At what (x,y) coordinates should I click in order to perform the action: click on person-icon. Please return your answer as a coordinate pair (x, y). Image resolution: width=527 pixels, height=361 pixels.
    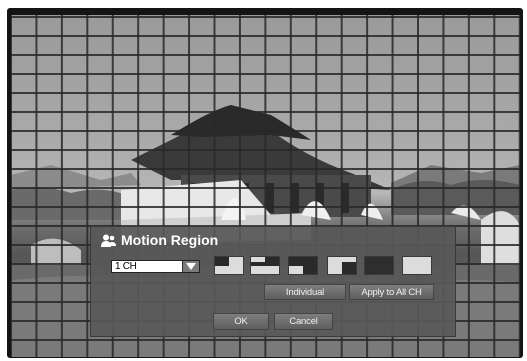
    Looking at the image, I should click on (108, 240).